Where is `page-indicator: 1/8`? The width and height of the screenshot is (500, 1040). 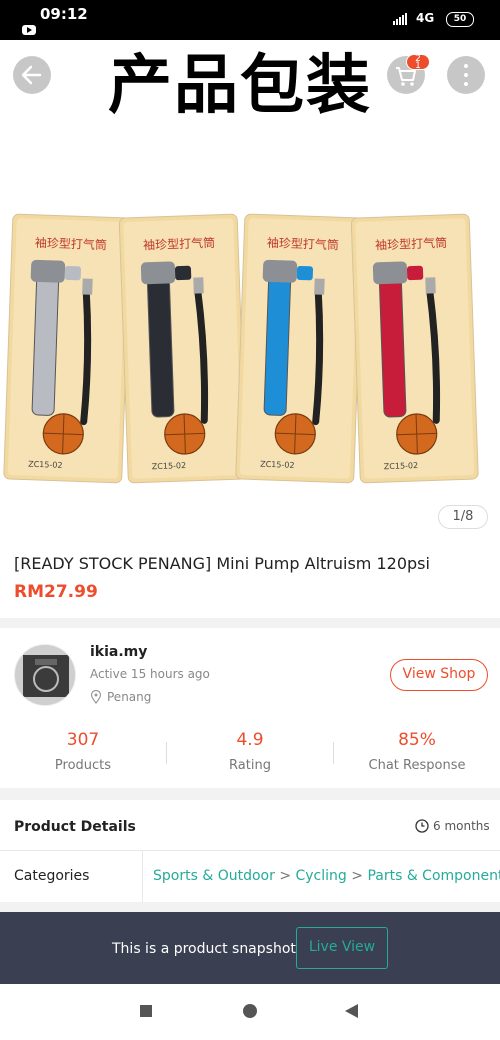 page-indicator: 1/8 is located at coordinates (463, 517).